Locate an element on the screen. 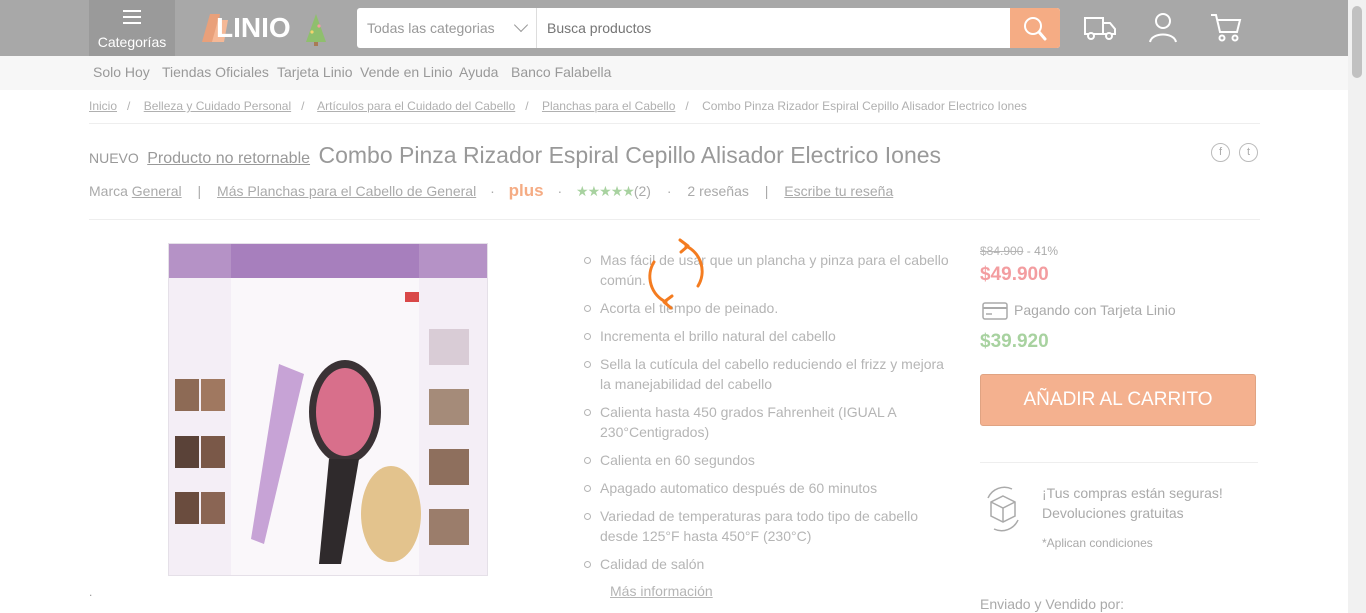 The image size is (1366, 613). top-header: Categorías LINIO Todas las categorias is located at coordinates (674, 28).